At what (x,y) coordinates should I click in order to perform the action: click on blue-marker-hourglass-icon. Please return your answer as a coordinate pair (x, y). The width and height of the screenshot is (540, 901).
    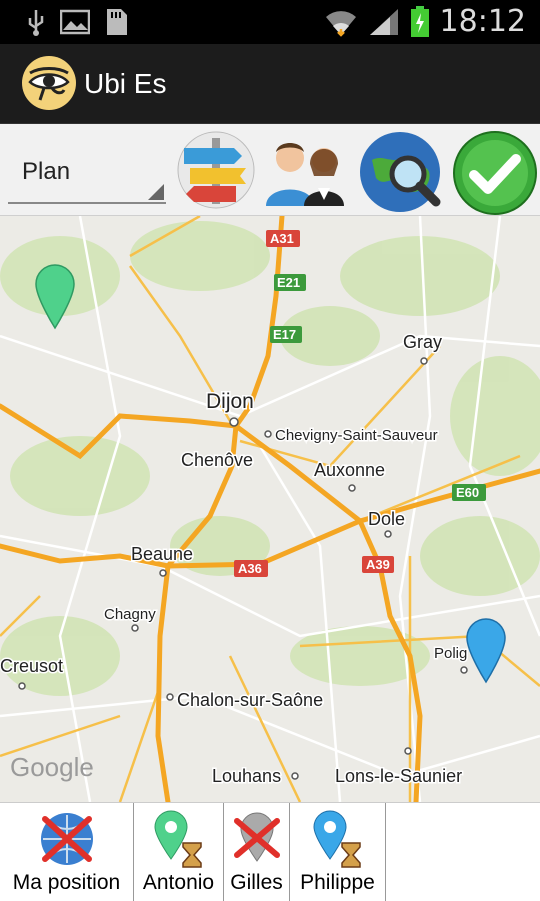
    Looking at the image, I should click on (336, 839).